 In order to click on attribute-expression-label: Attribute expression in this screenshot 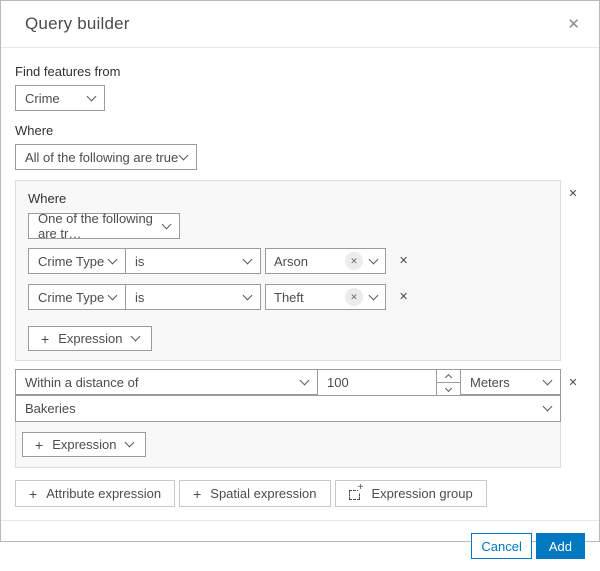, I will do `click(104, 493)`.